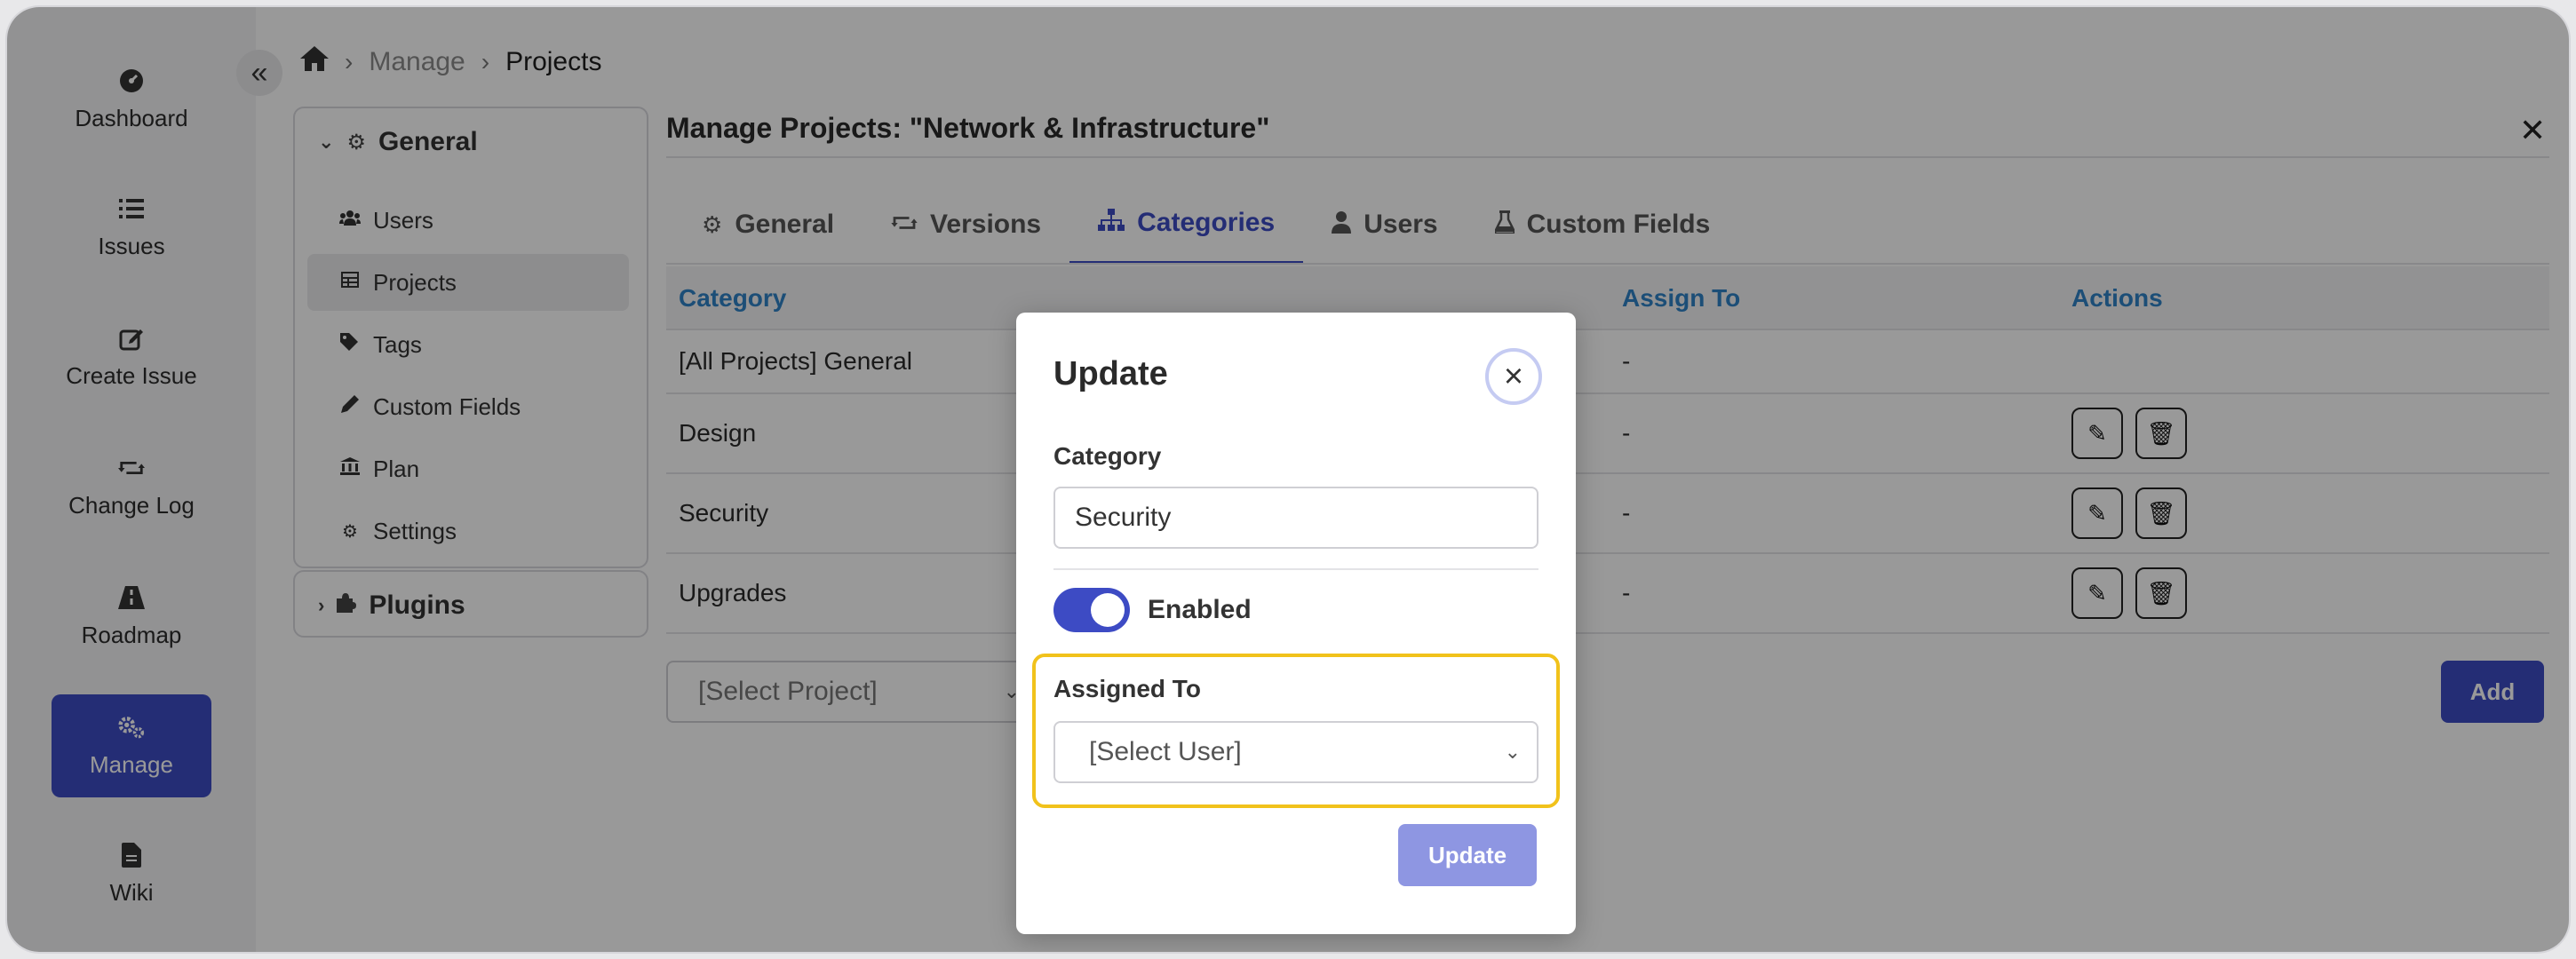  Describe the element at coordinates (1200, 609) in the screenshot. I see `enabled-label: Enabled` at that location.